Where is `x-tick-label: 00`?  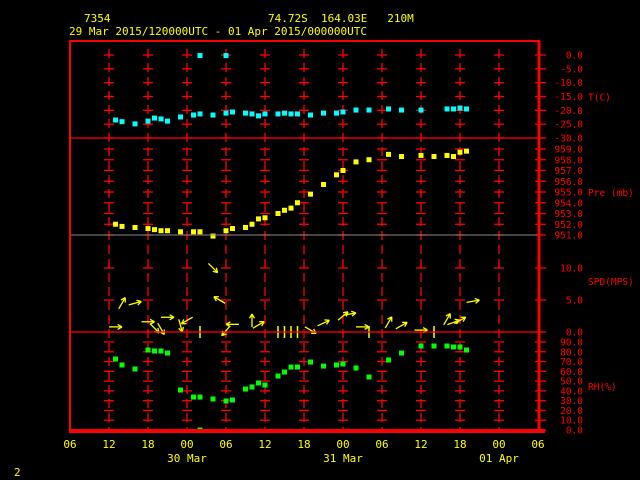 x-tick-label: 00 is located at coordinates (186, 444).